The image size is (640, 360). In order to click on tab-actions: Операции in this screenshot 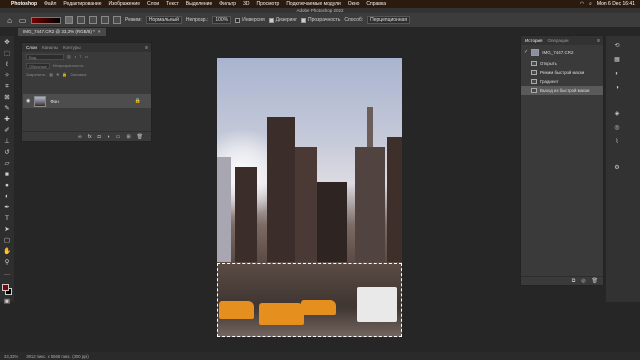, I will do `click(557, 40)`.